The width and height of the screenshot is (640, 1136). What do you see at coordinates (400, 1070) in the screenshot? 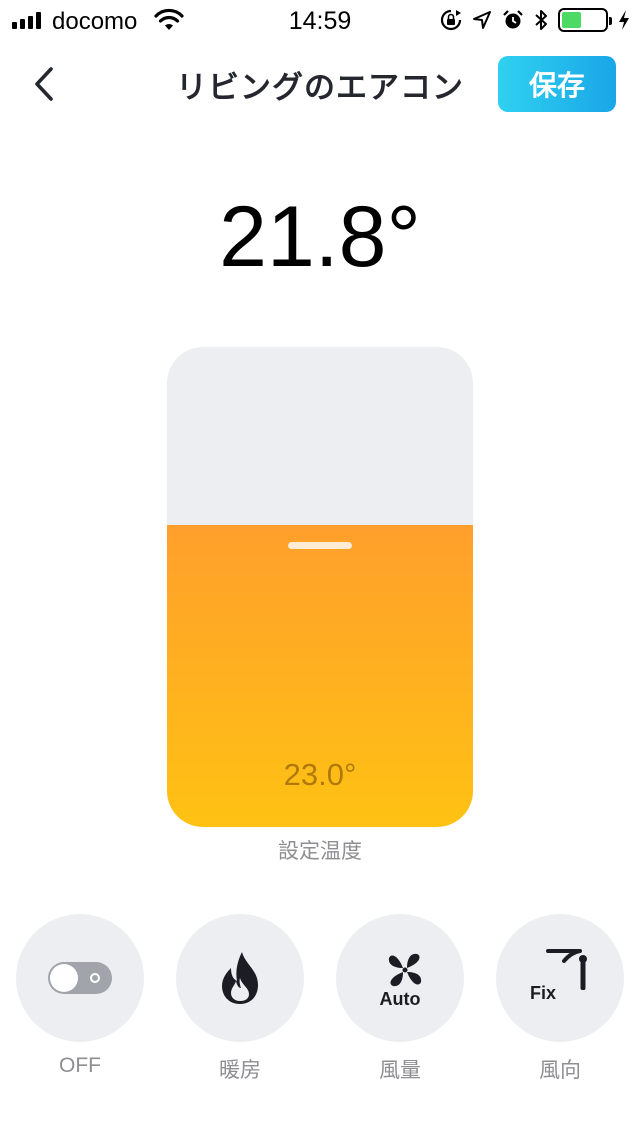
I see `fan-speed-label: 風量` at bounding box center [400, 1070].